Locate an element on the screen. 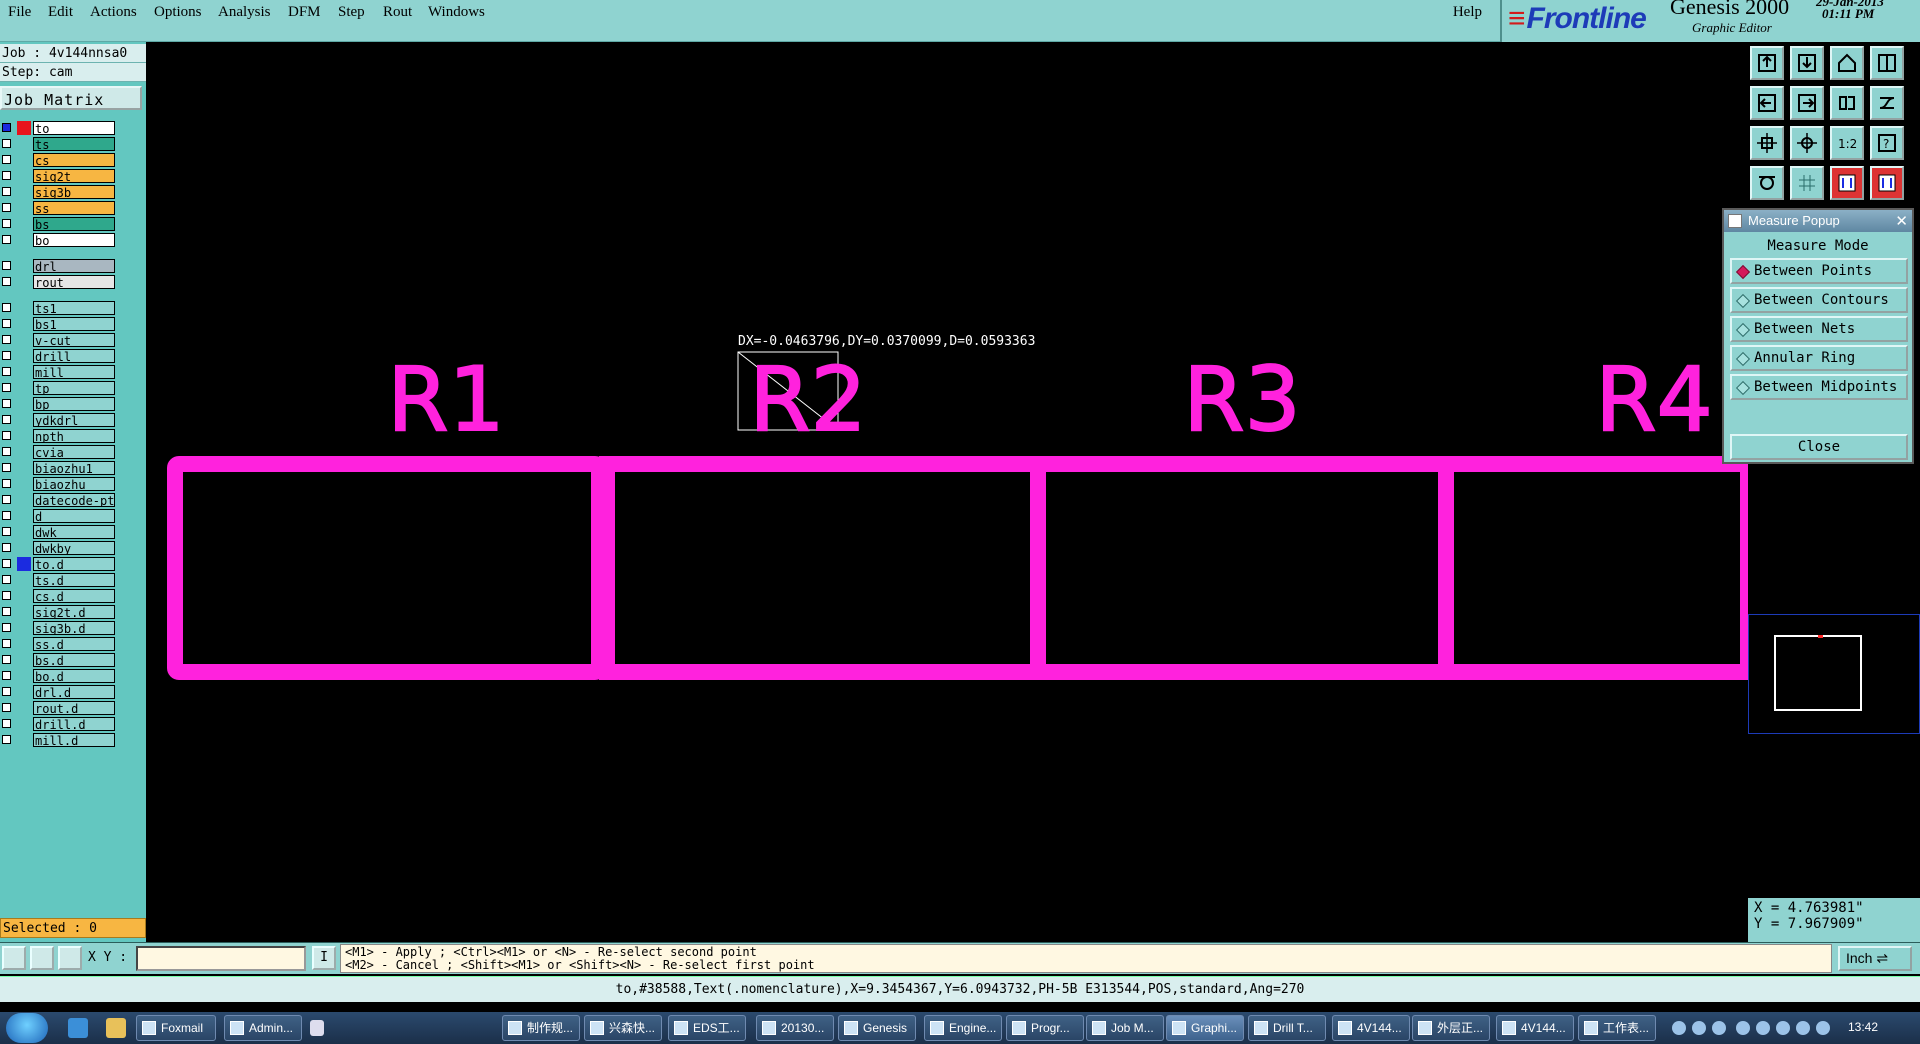  layer-name: ss is located at coordinates (74, 208).